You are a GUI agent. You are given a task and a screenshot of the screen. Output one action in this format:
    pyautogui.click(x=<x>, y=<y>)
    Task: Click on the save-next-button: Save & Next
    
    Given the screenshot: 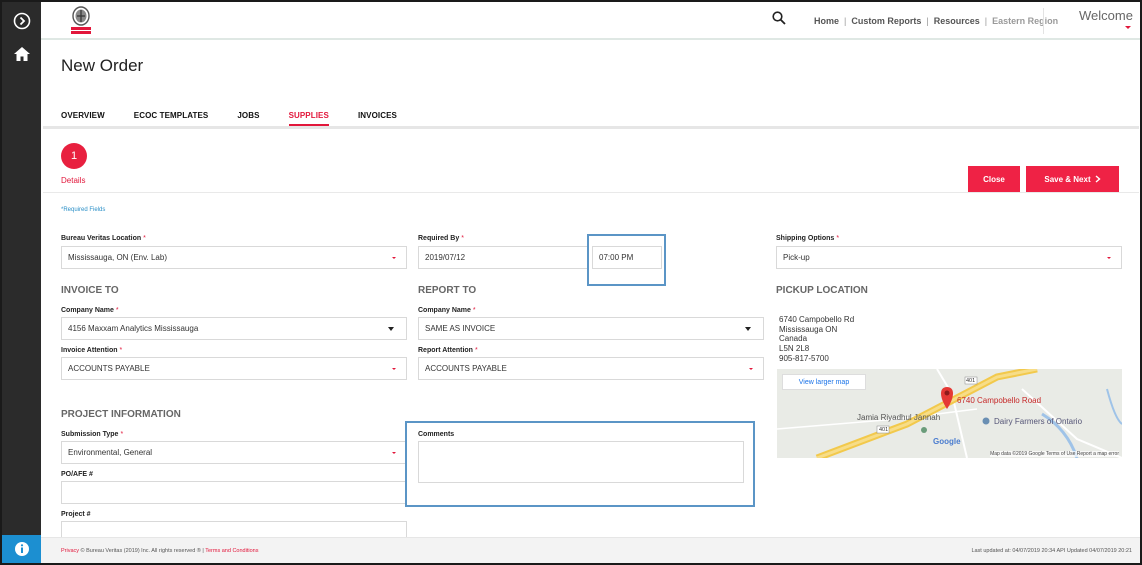 What is the action you would take?
    pyautogui.click(x=1072, y=179)
    